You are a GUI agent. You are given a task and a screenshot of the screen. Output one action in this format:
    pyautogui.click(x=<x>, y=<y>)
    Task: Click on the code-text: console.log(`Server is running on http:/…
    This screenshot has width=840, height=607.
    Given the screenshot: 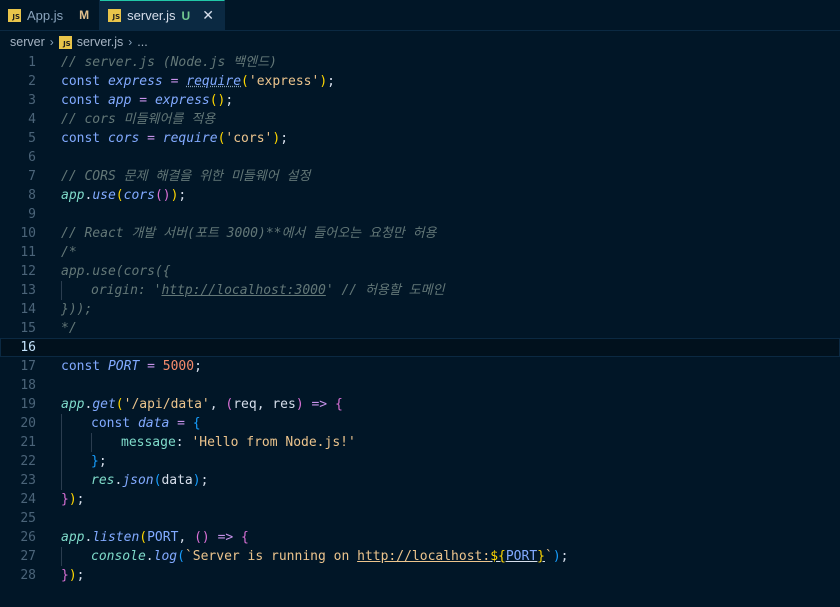 What is the action you would take?
    pyautogui.click(x=450, y=556)
    